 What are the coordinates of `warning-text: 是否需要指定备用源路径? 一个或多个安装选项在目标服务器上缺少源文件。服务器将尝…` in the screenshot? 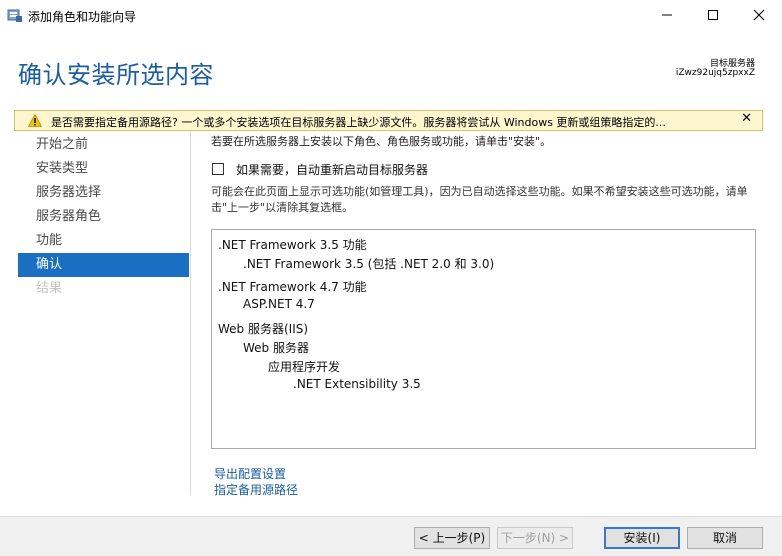 It's located at (358, 122).